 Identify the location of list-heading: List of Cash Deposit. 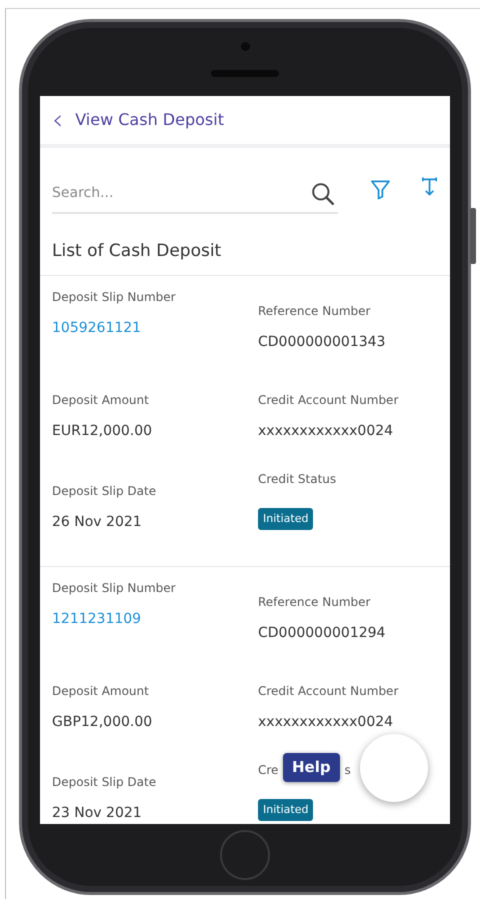
(245, 245).